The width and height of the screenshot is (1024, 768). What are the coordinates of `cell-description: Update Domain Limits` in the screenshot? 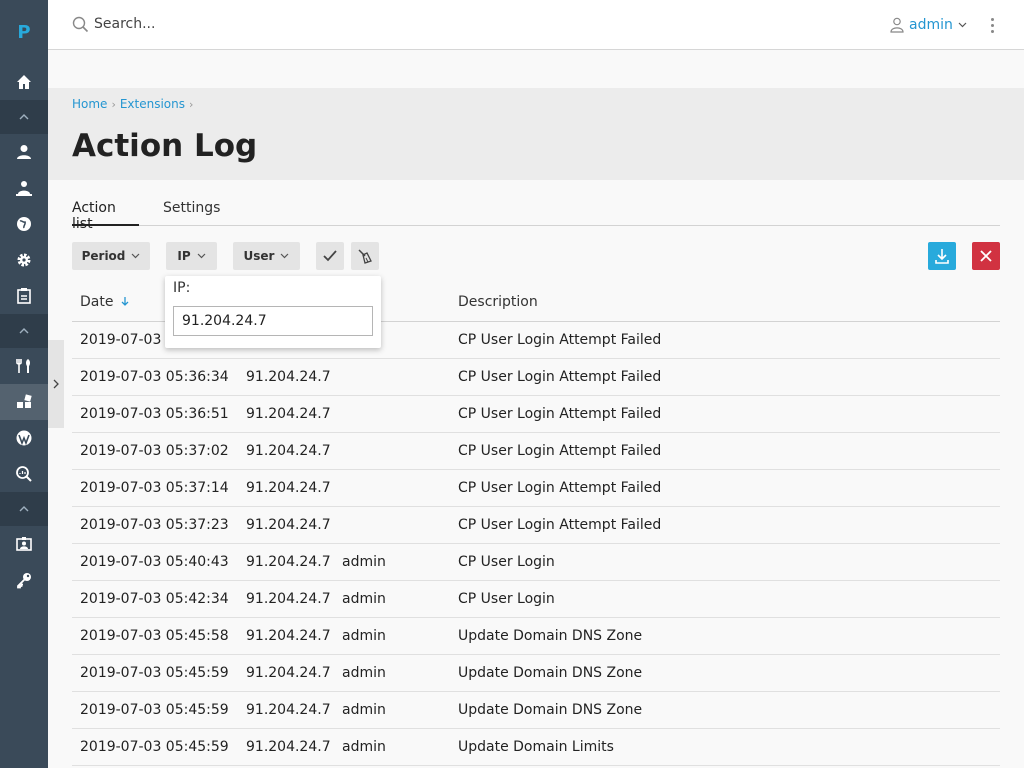 It's located at (536, 747).